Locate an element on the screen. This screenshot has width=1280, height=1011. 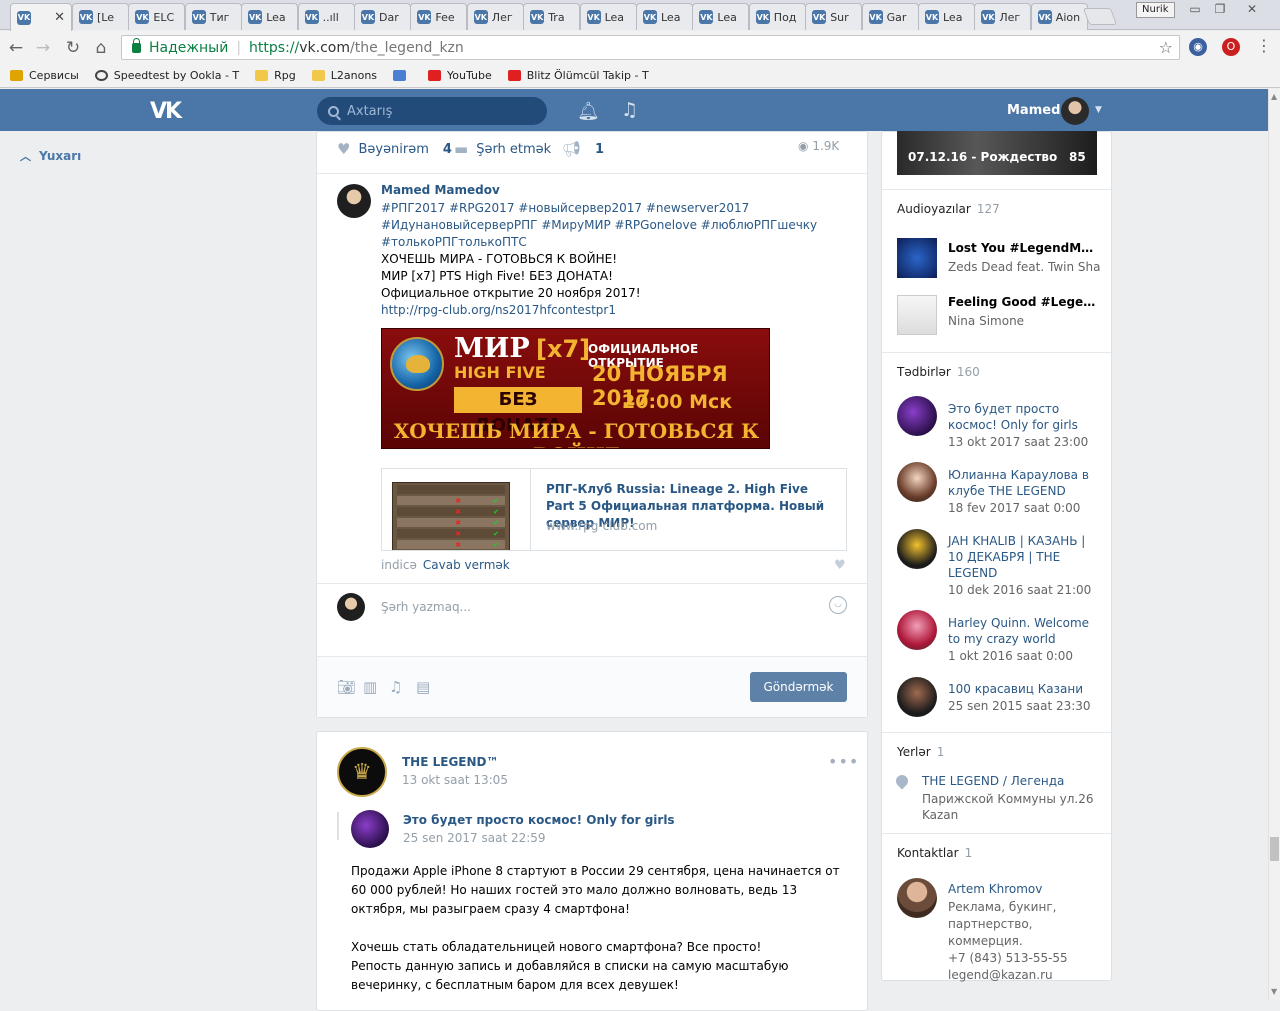
post-date: 13 okt saat 13:05 is located at coordinates (455, 780).